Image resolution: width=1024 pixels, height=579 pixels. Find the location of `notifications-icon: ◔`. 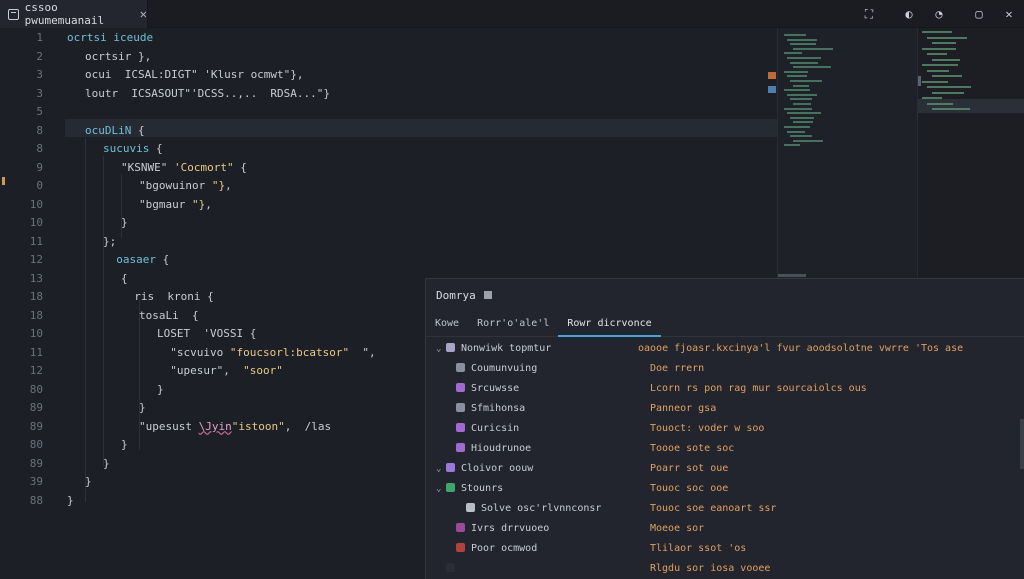

notifications-icon: ◔ is located at coordinates (939, 14).